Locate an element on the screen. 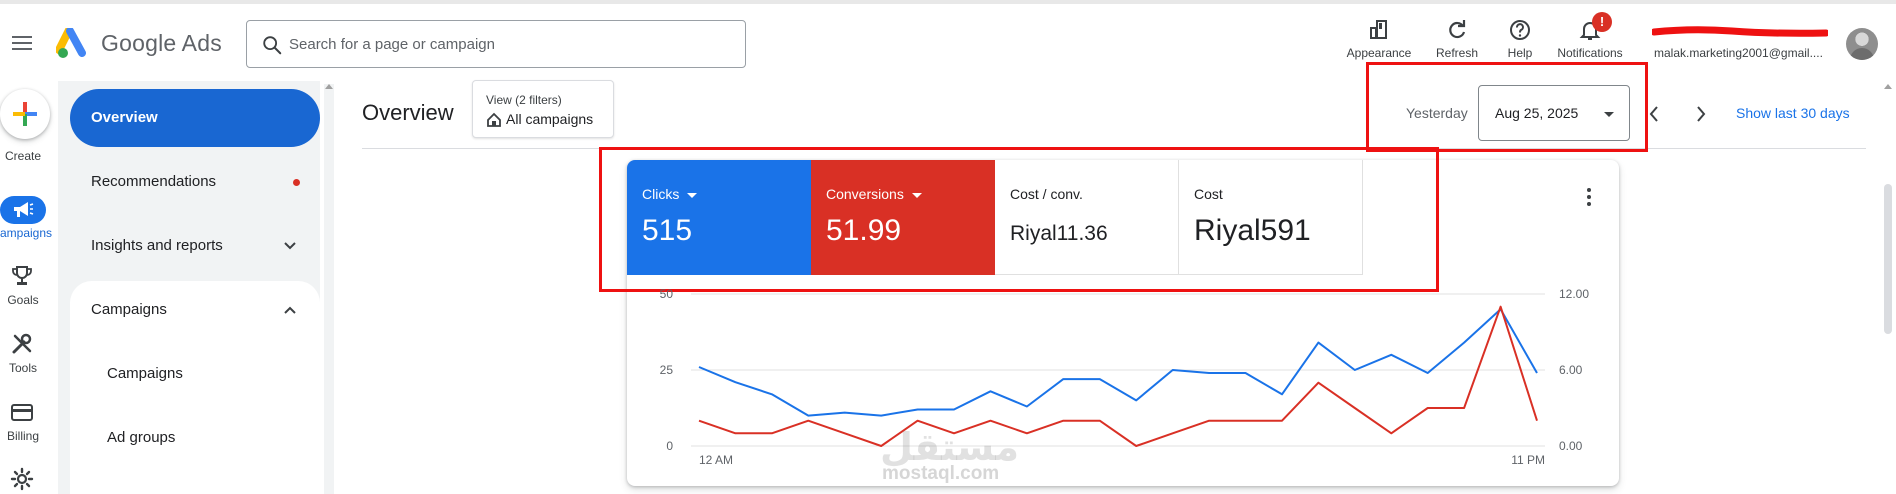 This screenshot has height=494, width=1896. metrics-highlight-box is located at coordinates (1019, 219).